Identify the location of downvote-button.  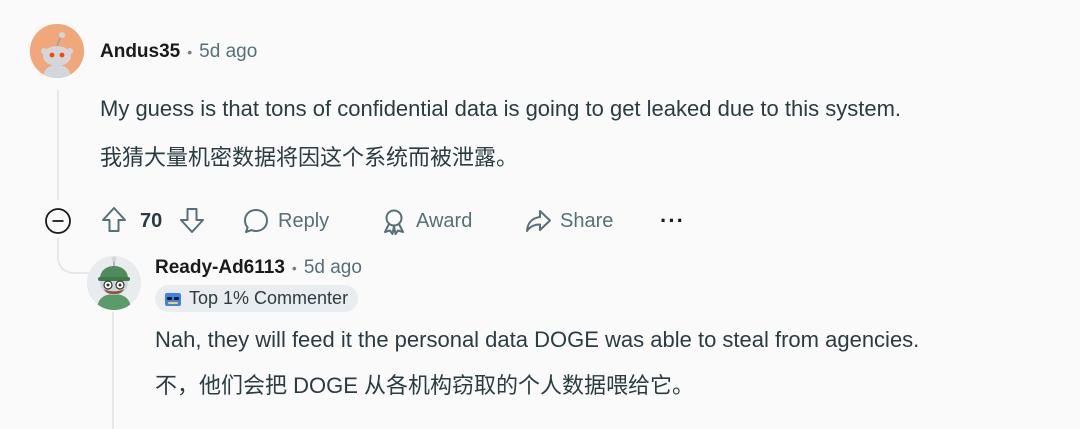
(192, 220).